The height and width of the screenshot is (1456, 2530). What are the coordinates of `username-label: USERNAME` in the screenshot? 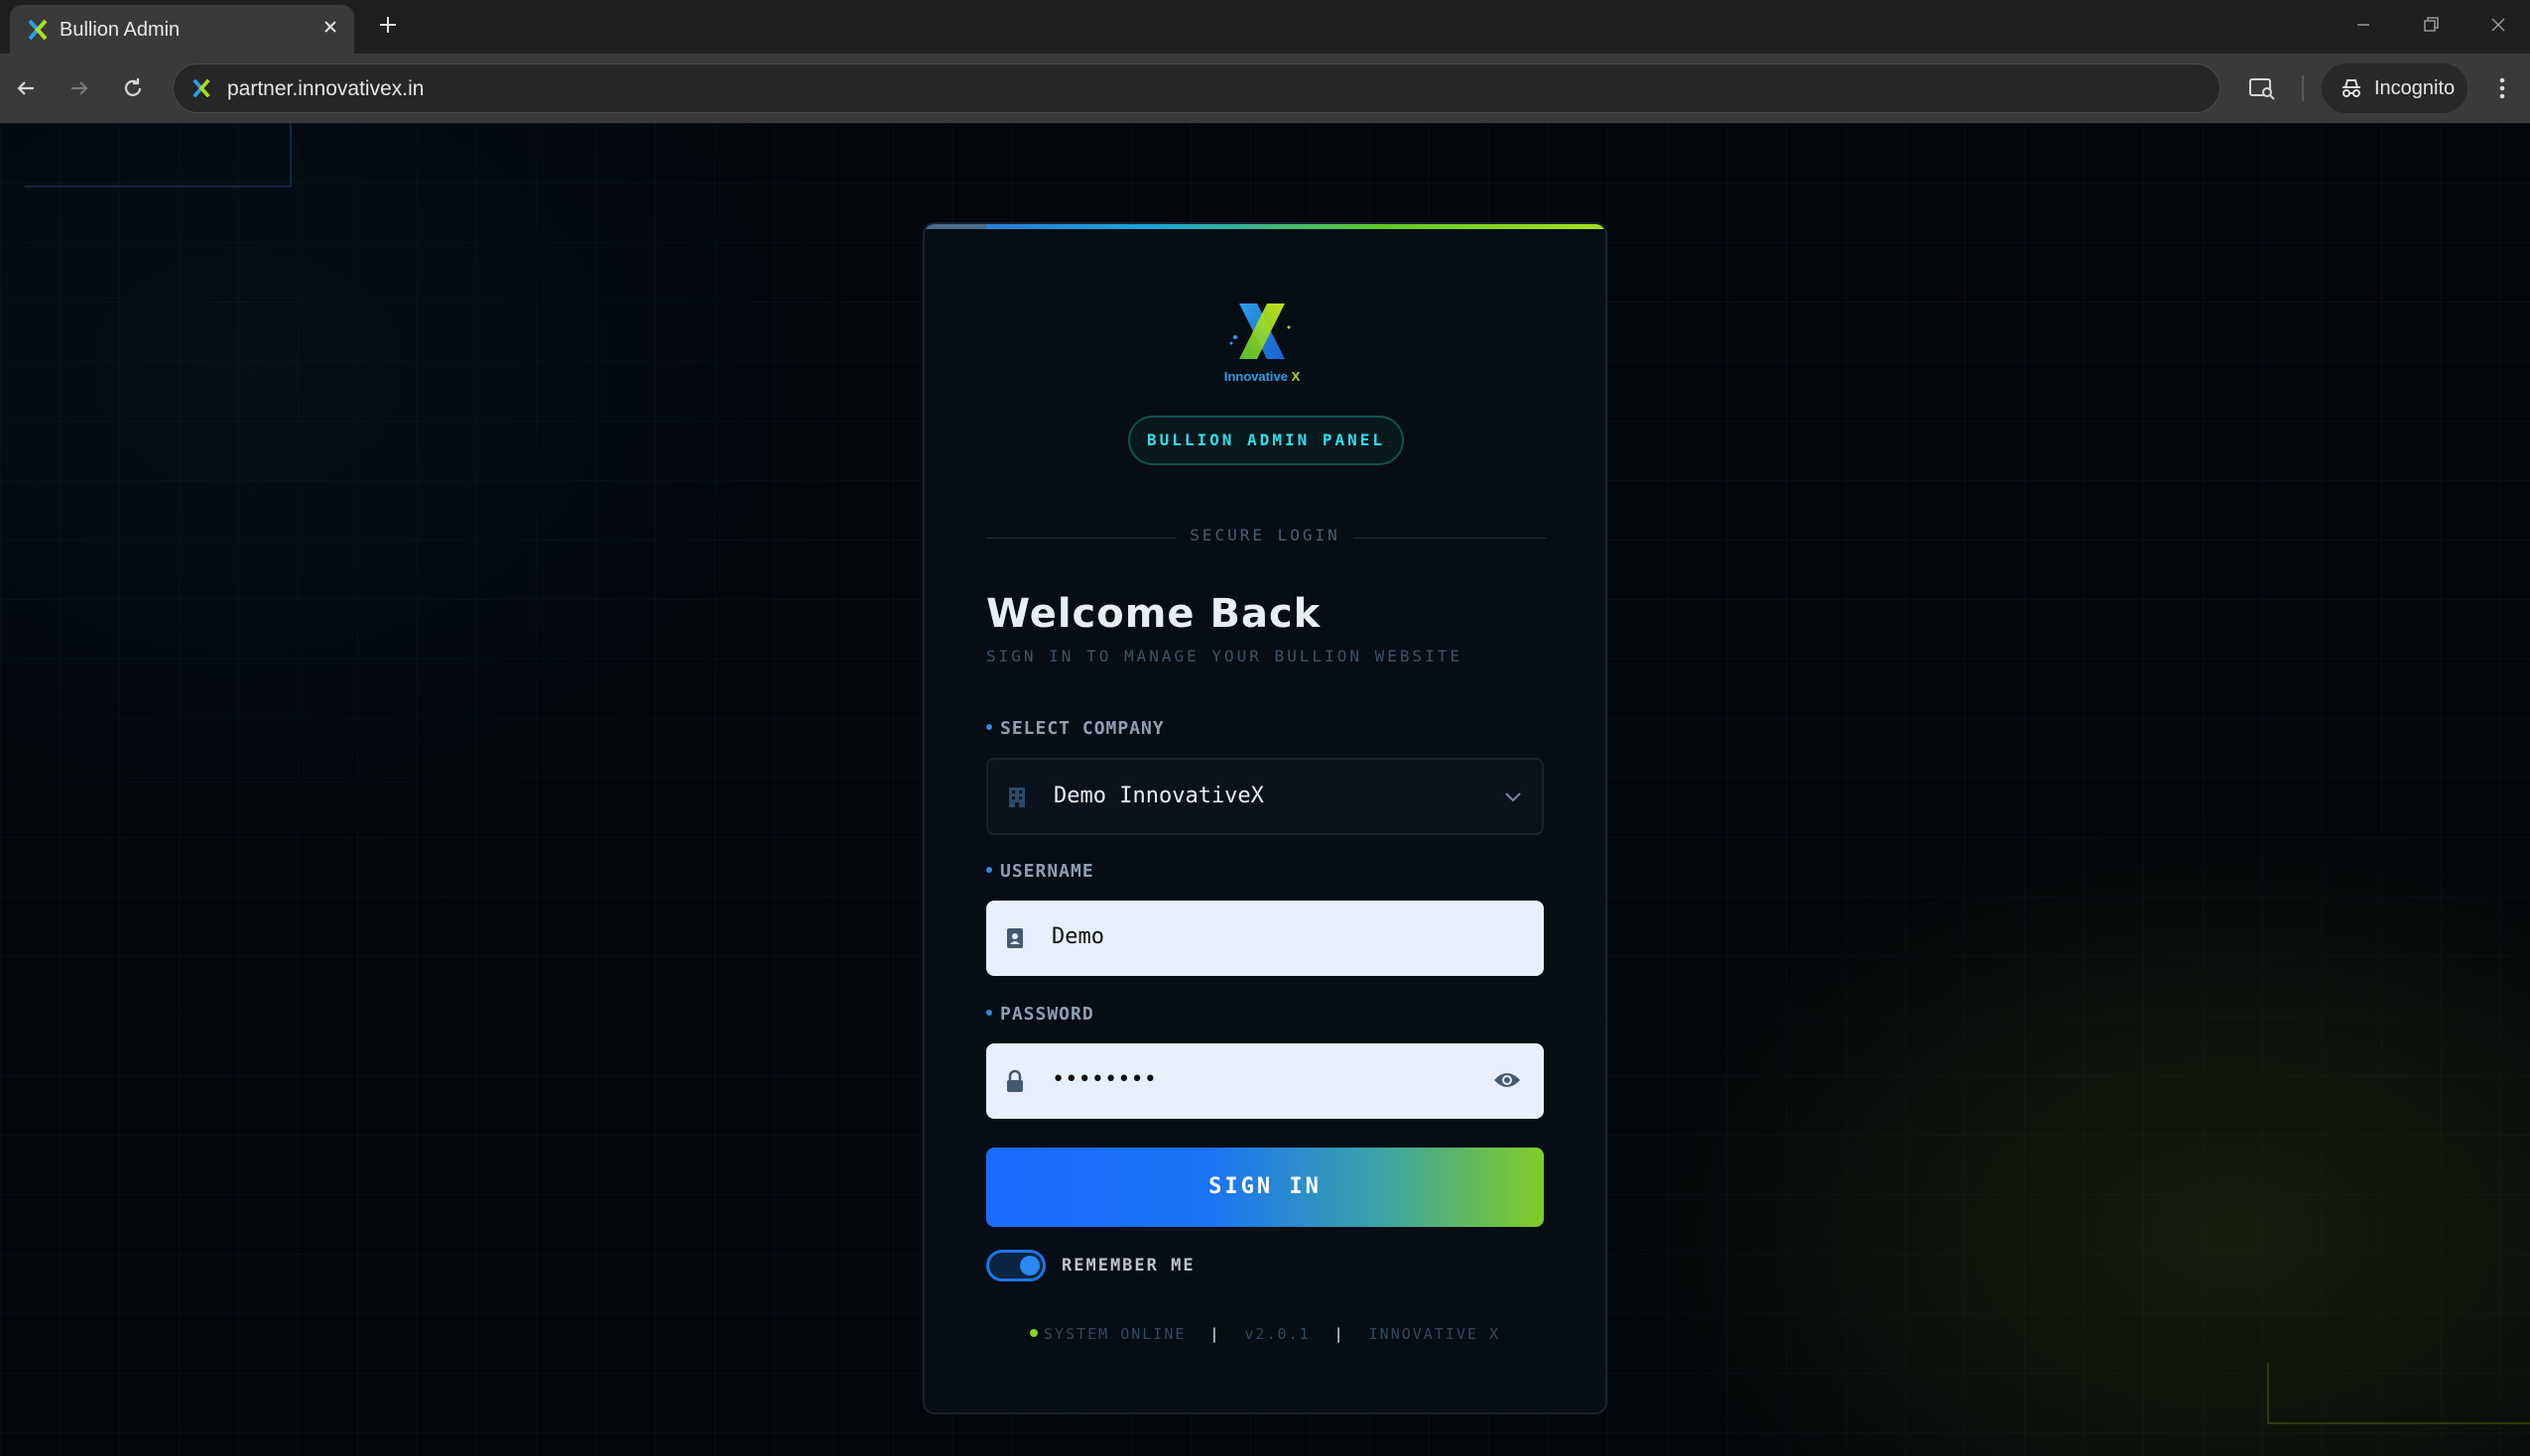 It's located at (1040, 871).